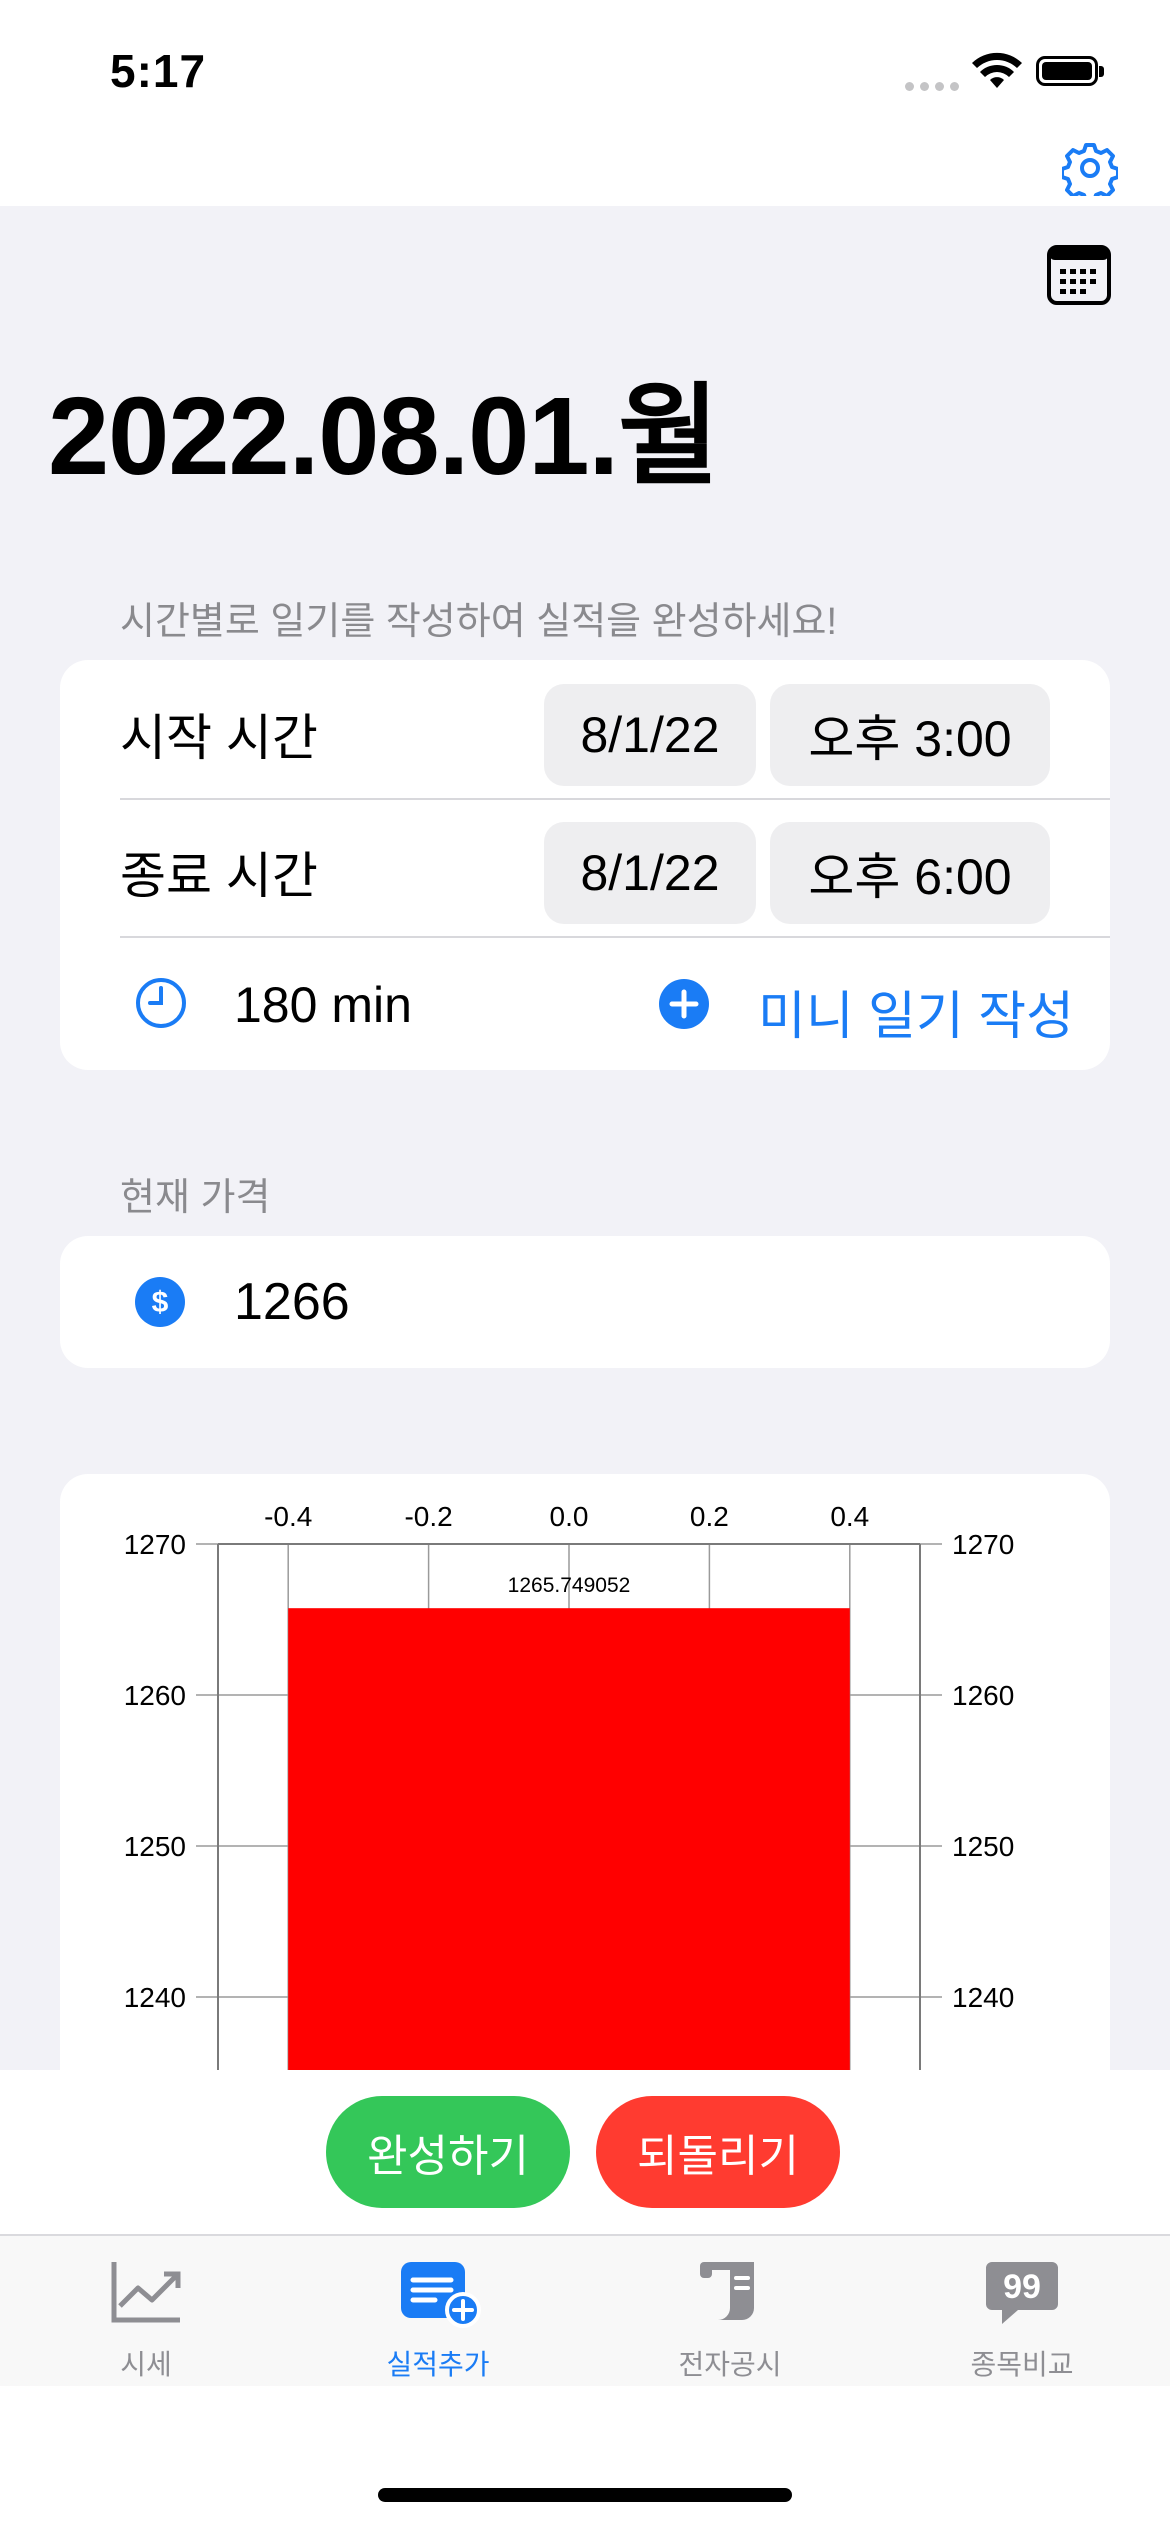 The image size is (1170, 2532). Describe the element at coordinates (161, 1003) in the screenshot. I see `clock-icon` at that location.